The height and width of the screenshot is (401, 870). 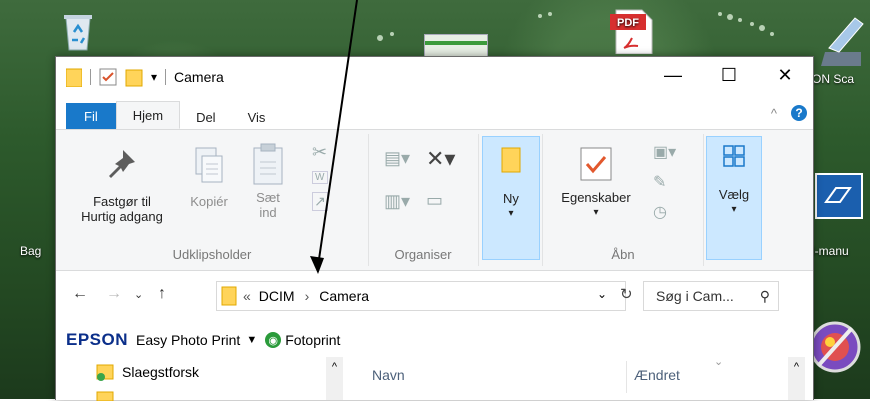 I want to click on clipboard-group-label: Udklipsholder, so click(x=212, y=254).